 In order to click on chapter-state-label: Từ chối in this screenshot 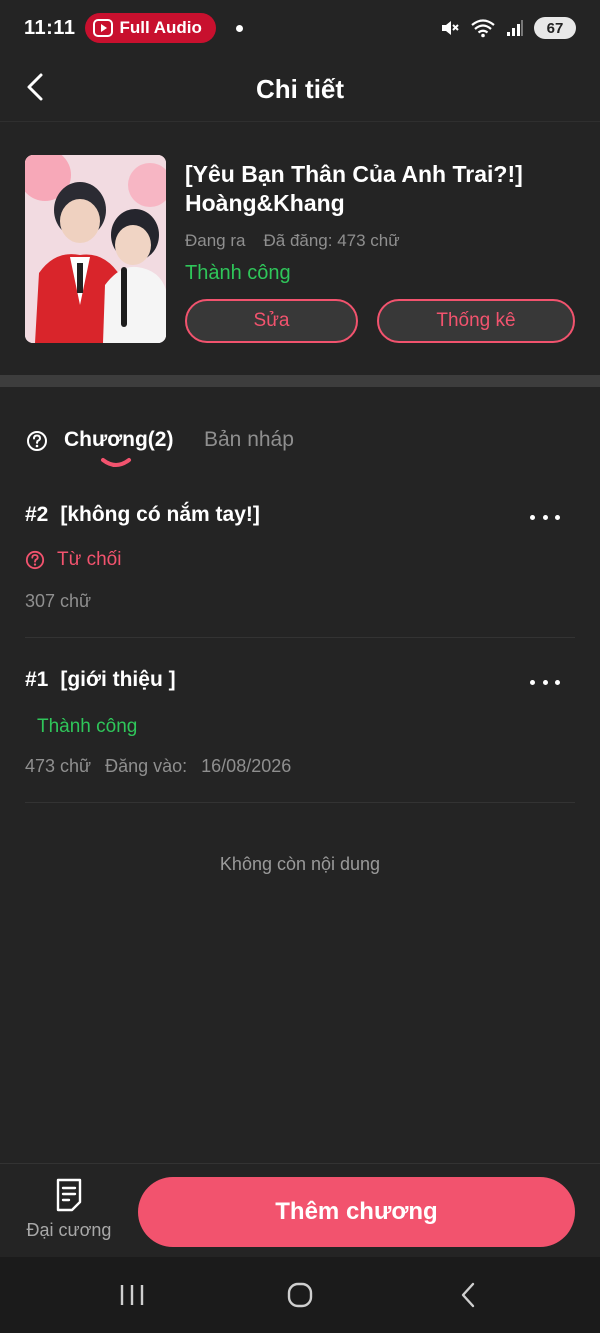, I will do `click(89, 559)`.